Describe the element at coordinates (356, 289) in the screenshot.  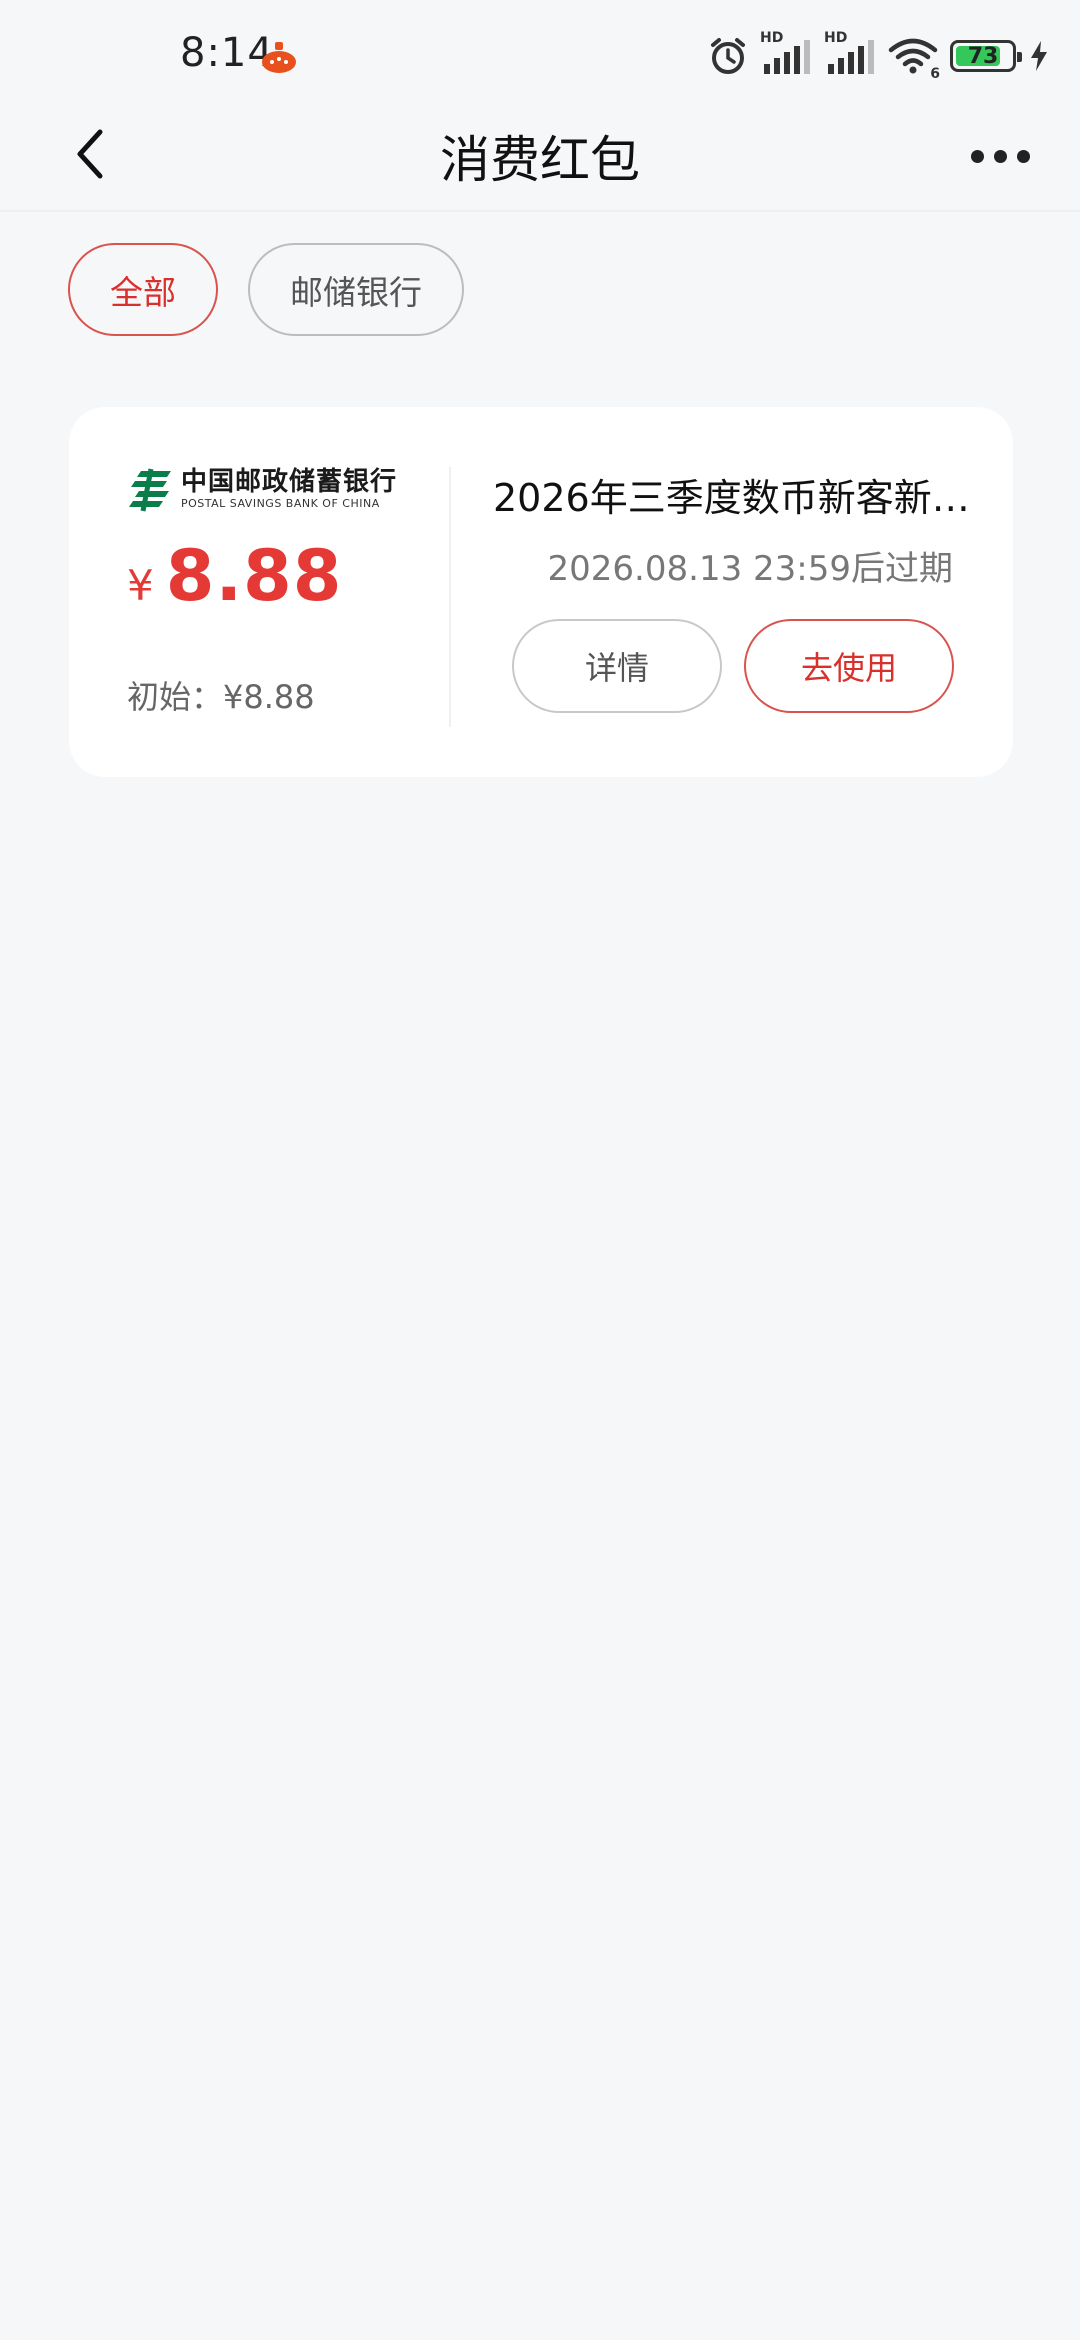
I see `filter-chip-psbc: 邮储银行` at that location.